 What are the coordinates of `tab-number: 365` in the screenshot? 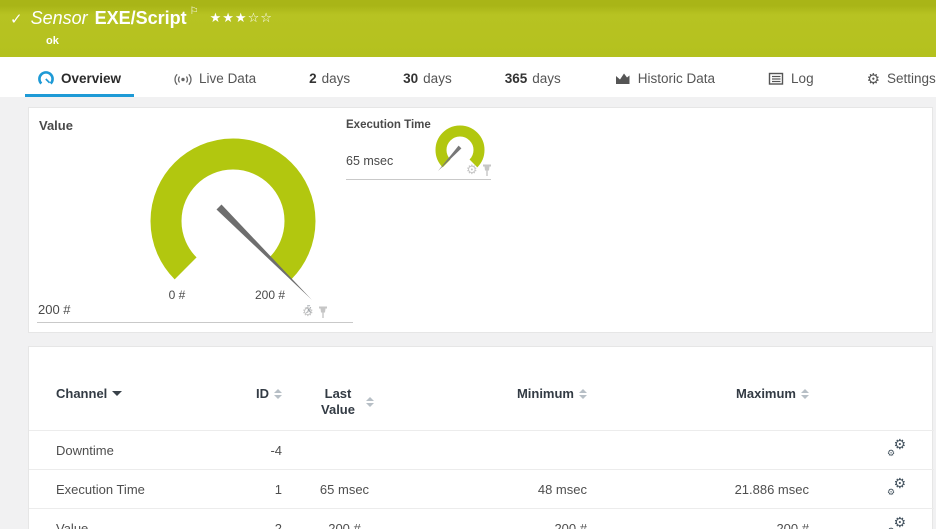 It's located at (516, 78).